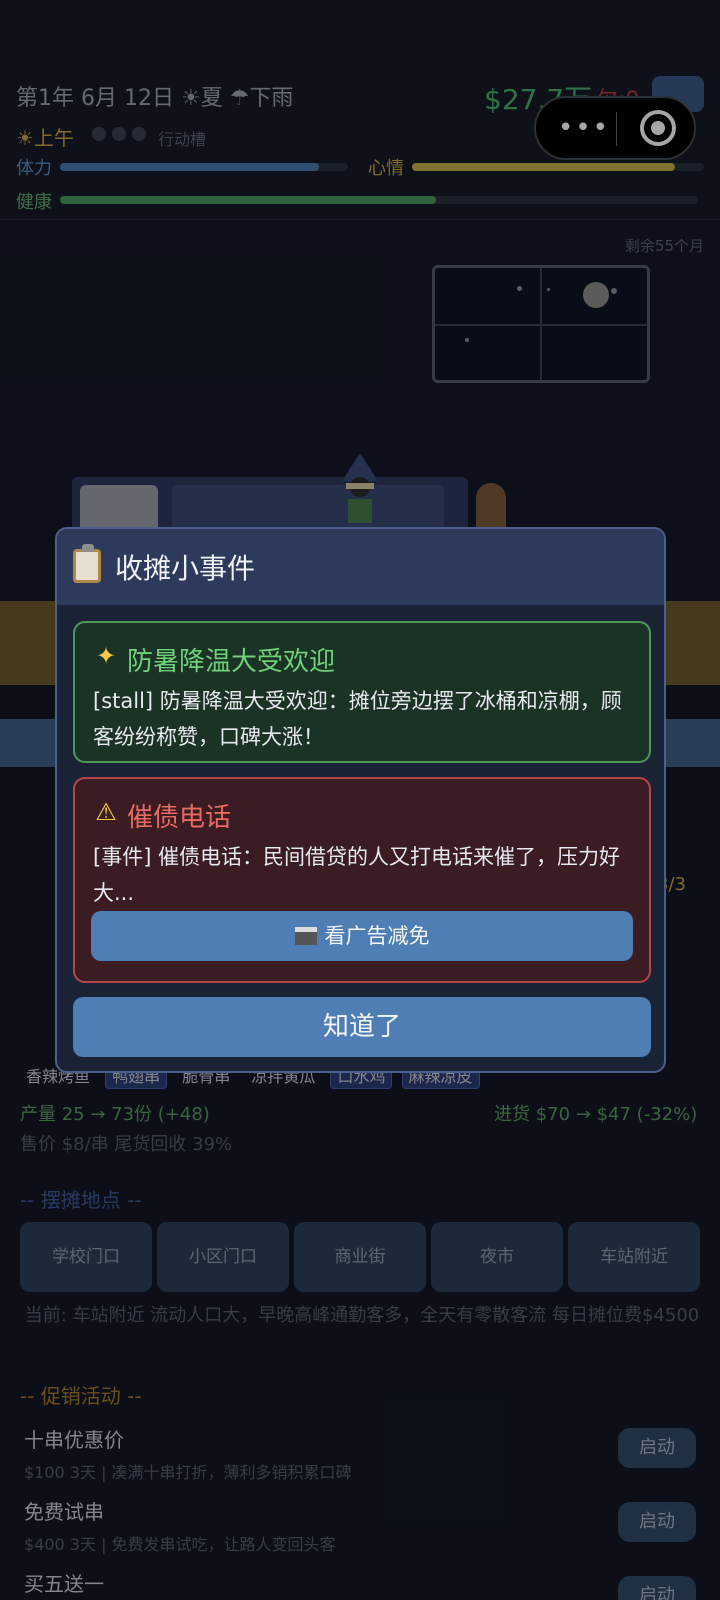  What do you see at coordinates (106, 656) in the screenshot?
I see `sparkles-icon: ✦` at bounding box center [106, 656].